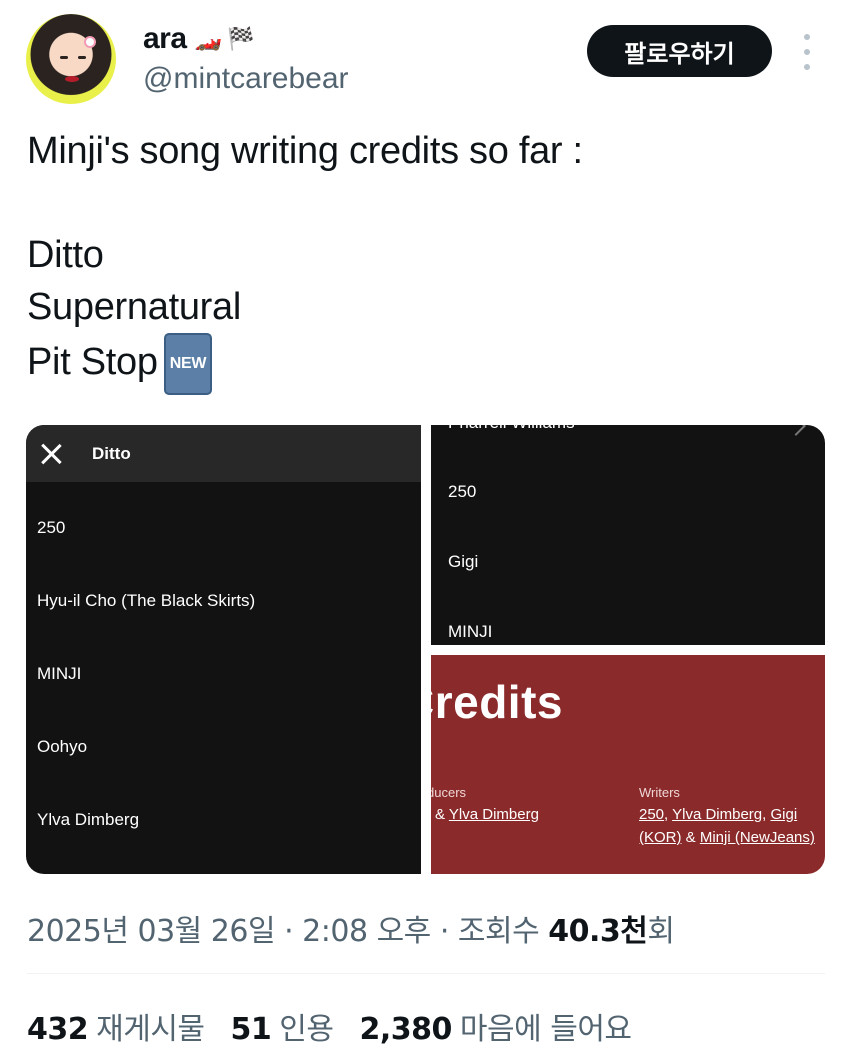  What do you see at coordinates (449, 792) in the screenshot?
I see `producers-label: ducers` at bounding box center [449, 792].